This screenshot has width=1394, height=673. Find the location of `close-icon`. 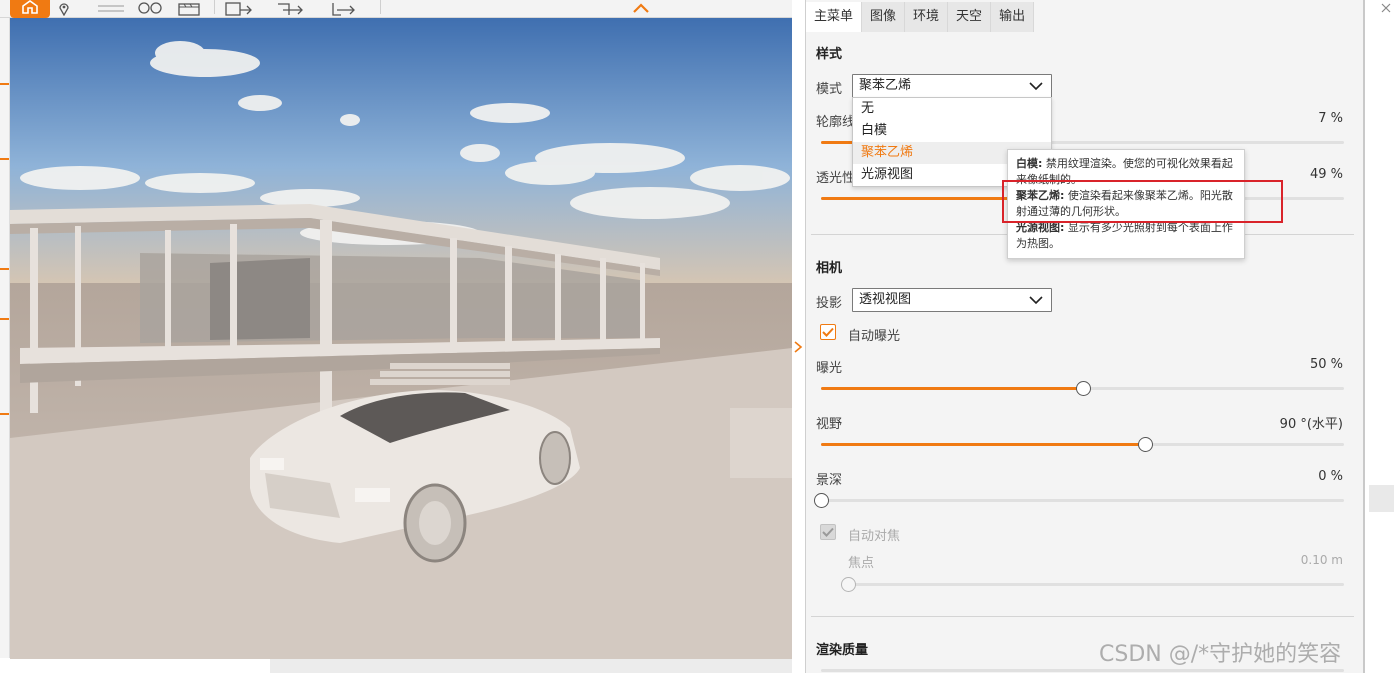

close-icon is located at coordinates (1386, 8).